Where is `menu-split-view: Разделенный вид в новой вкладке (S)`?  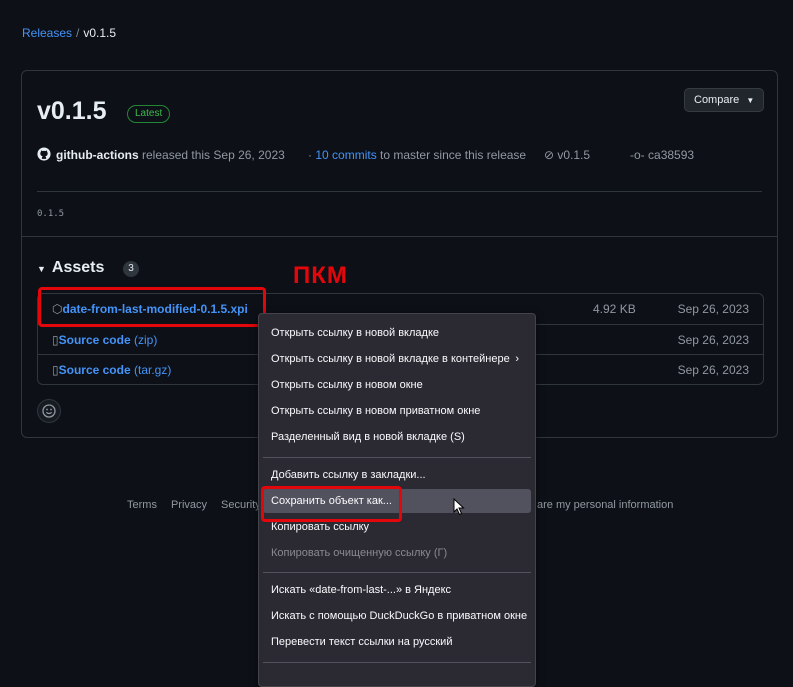
menu-split-view: Разделенный вид в новой вкладке (S) is located at coordinates (397, 437).